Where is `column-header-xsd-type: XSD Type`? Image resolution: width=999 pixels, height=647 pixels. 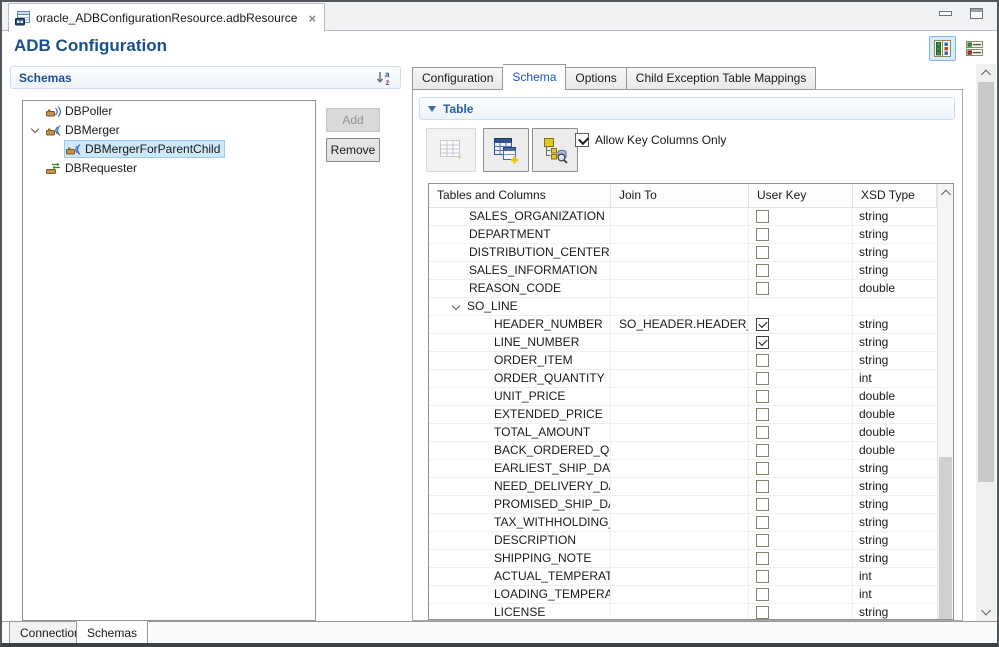 column-header-xsd-type: XSD Type is located at coordinates (895, 195).